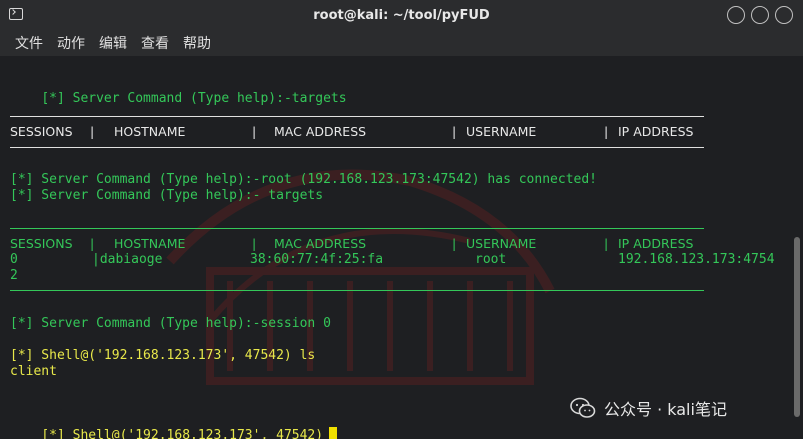 The height and width of the screenshot is (439, 803). What do you see at coordinates (665, 409) in the screenshot?
I see `watermark-text: 公众号 · kali笔记` at bounding box center [665, 409].